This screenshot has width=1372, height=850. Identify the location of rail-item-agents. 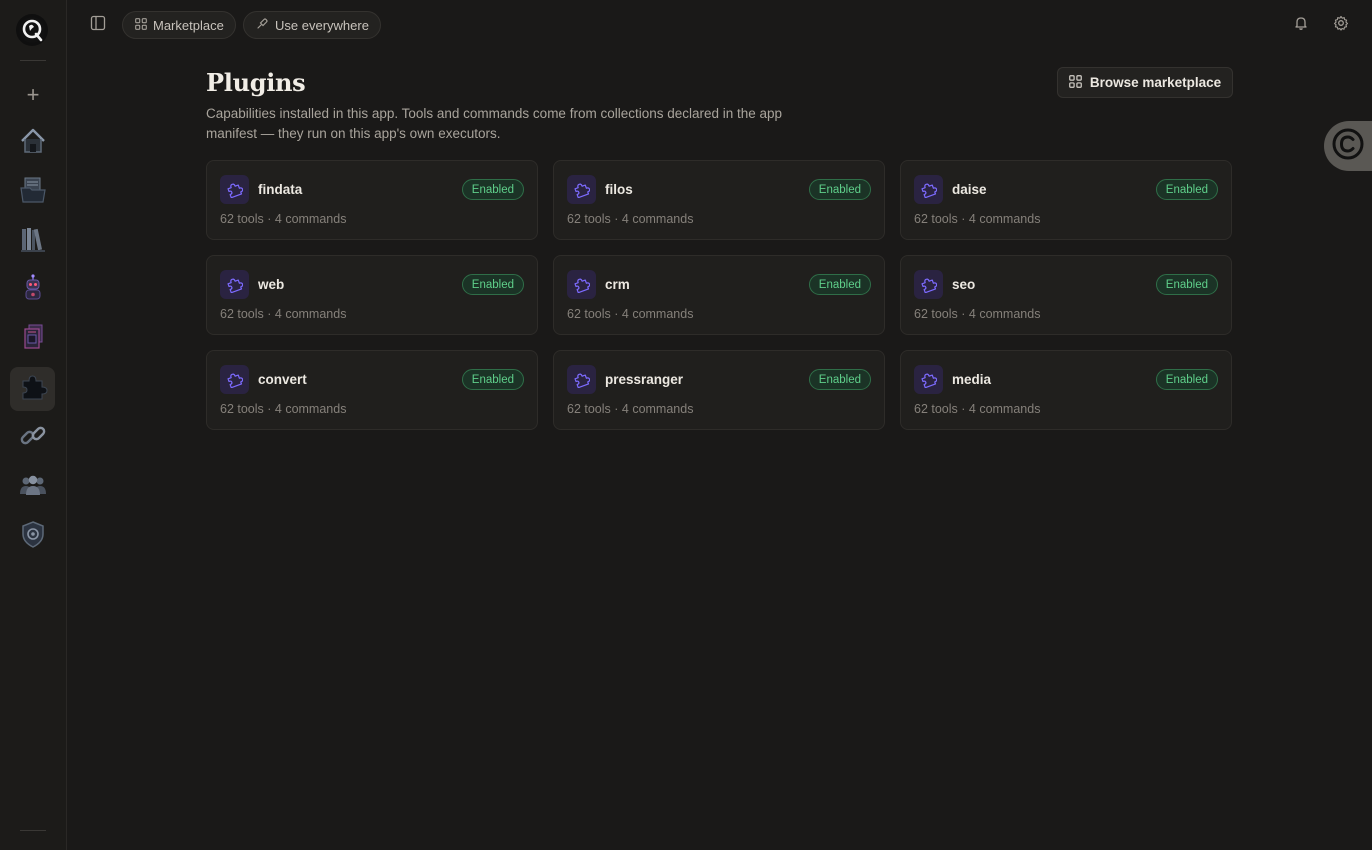
(32, 290).